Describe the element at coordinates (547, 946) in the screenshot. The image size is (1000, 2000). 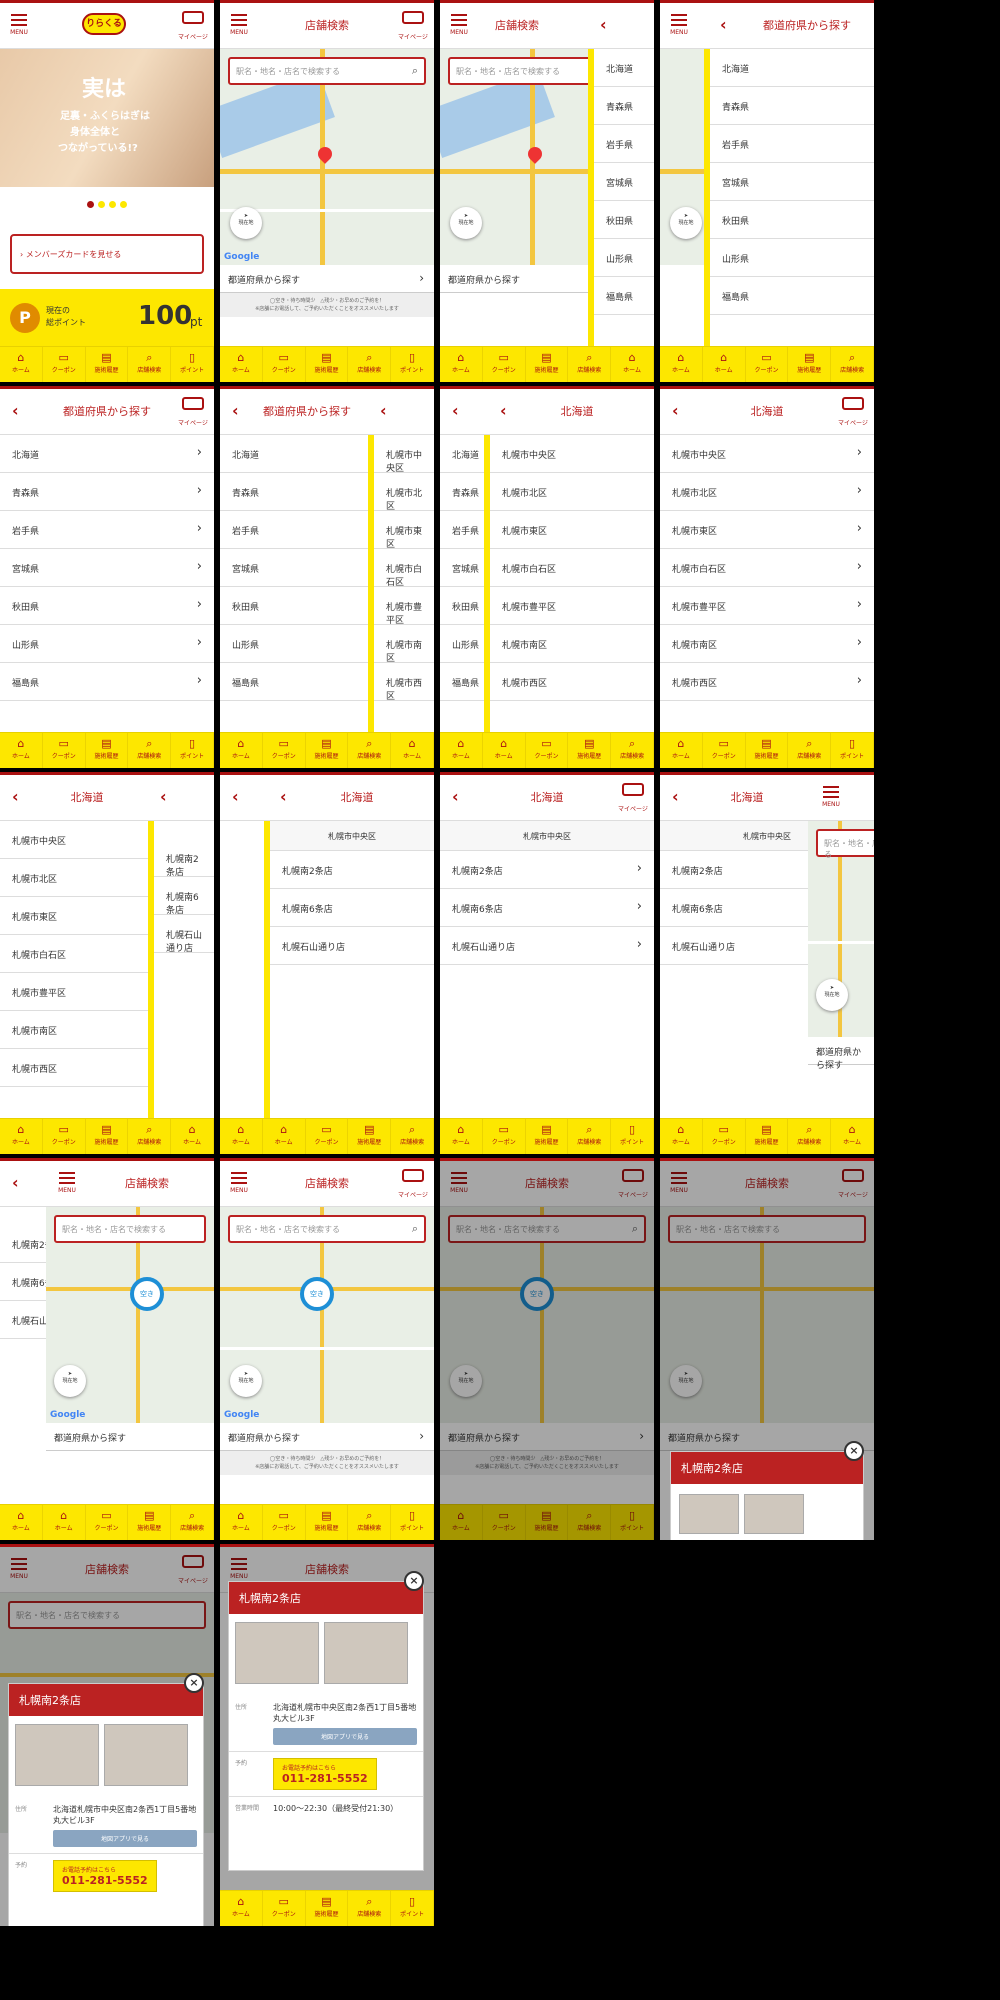
I see `list-item: 札幌石山通り店 ›` at that location.